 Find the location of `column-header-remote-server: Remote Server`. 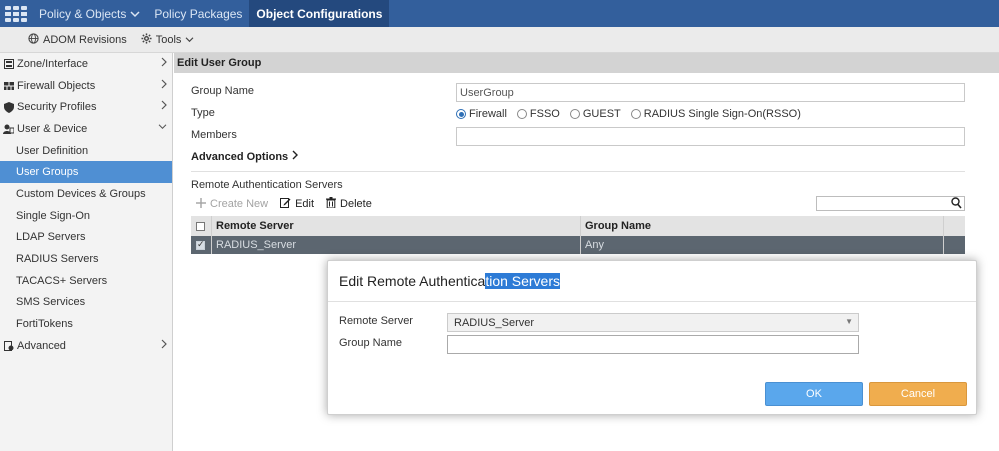

column-header-remote-server: Remote Server is located at coordinates (396, 226).